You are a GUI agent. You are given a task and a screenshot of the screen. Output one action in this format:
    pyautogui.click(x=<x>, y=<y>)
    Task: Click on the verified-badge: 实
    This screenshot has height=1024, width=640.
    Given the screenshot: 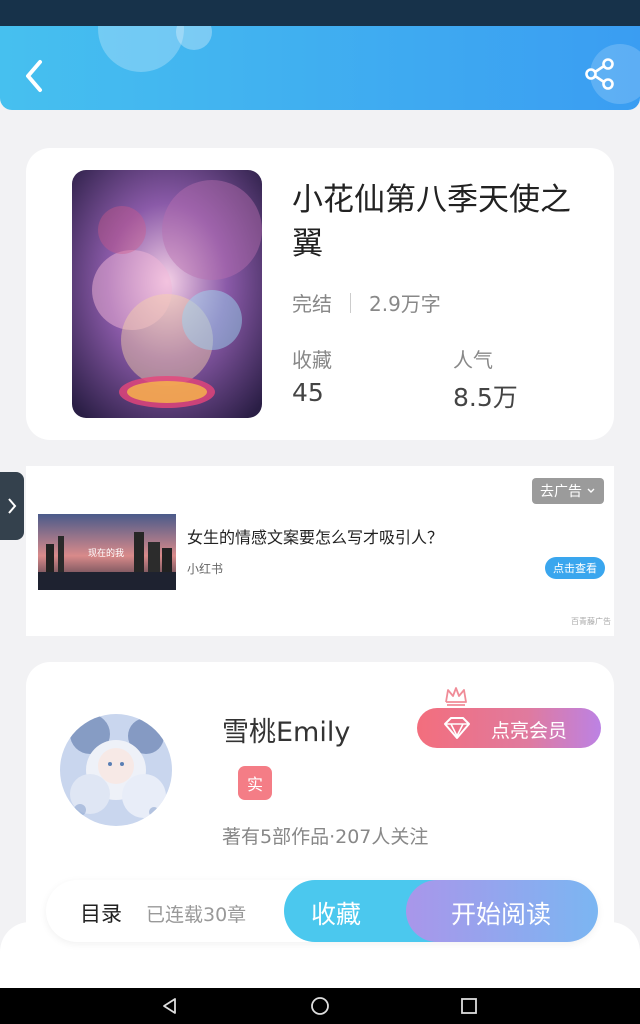 What is the action you would take?
    pyautogui.click(x=255, y=783)
    